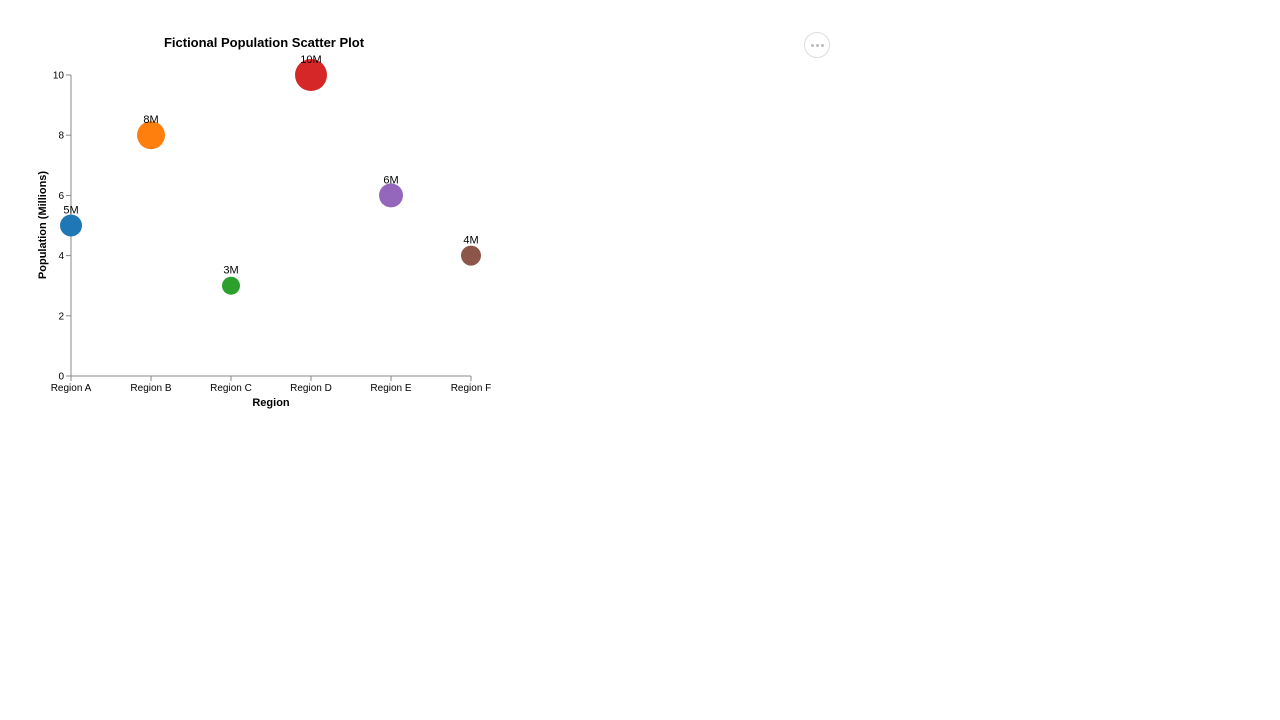  I want to click on y-tick-label: 8, so click(61, 136).